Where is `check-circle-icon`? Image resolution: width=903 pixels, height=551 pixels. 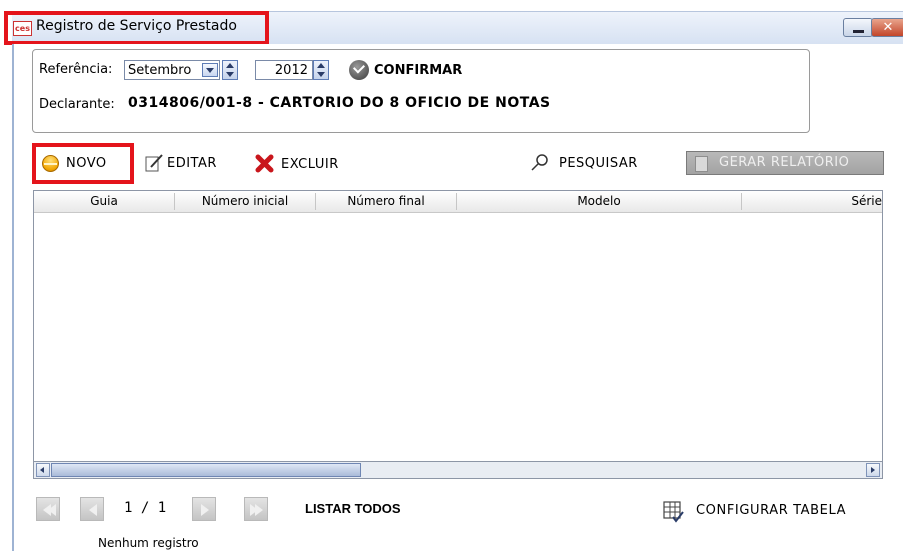 check-circle-icon is located at coordinates (359, 70).